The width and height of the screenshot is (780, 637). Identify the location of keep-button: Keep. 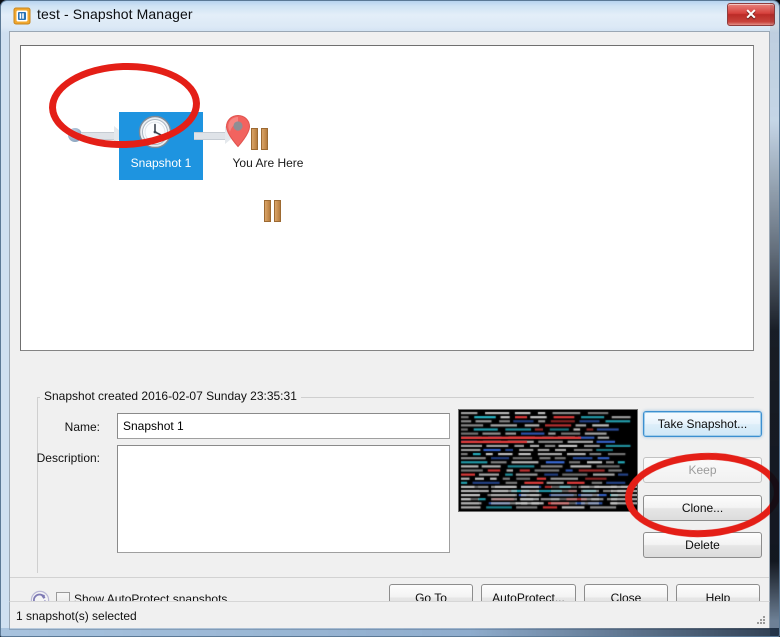
(702, 470).